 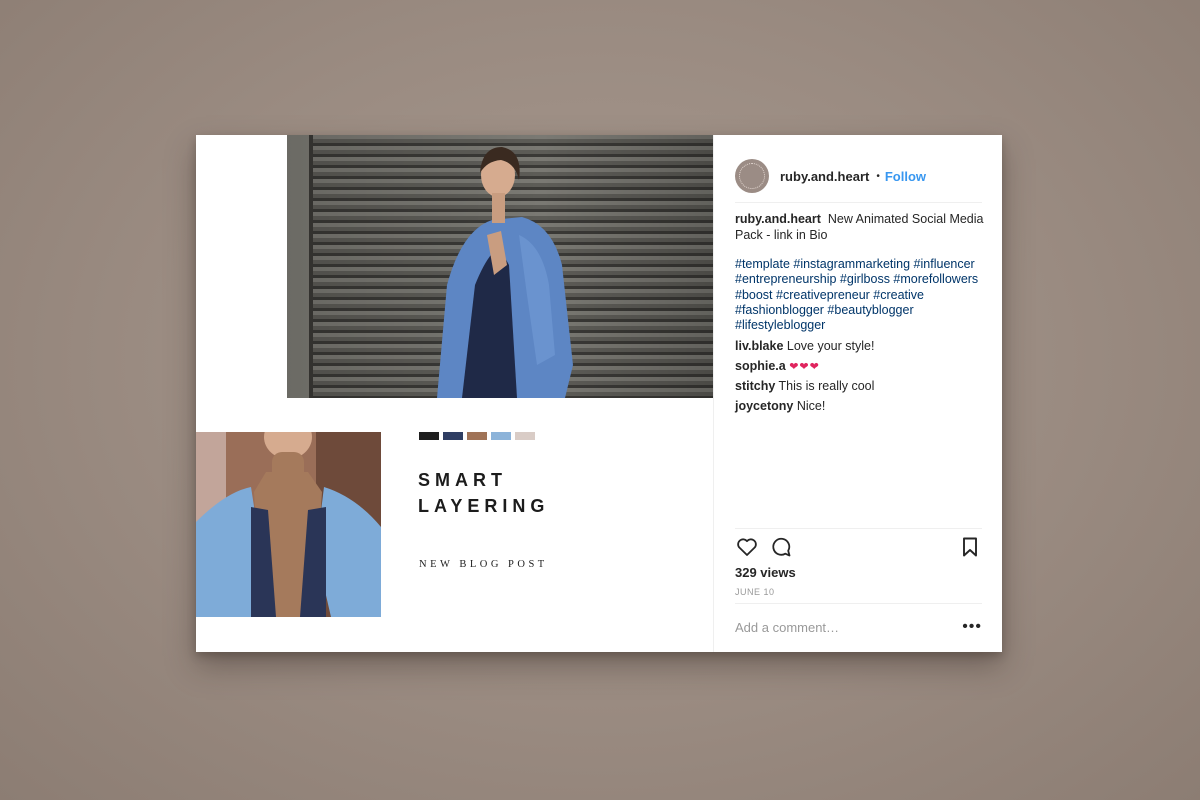 I want to click on comment-item: sophie.a ❤❤❤, so click(x=861, y=368).